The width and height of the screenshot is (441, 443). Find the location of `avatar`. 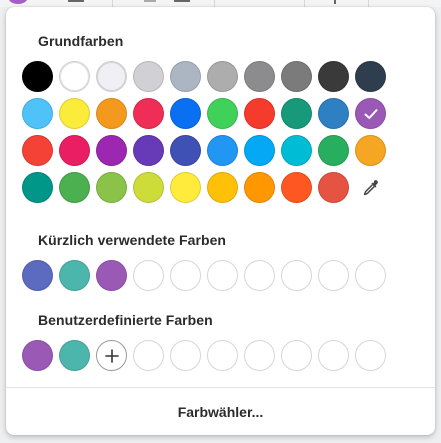

avatar is located at coordinates (18, 2).